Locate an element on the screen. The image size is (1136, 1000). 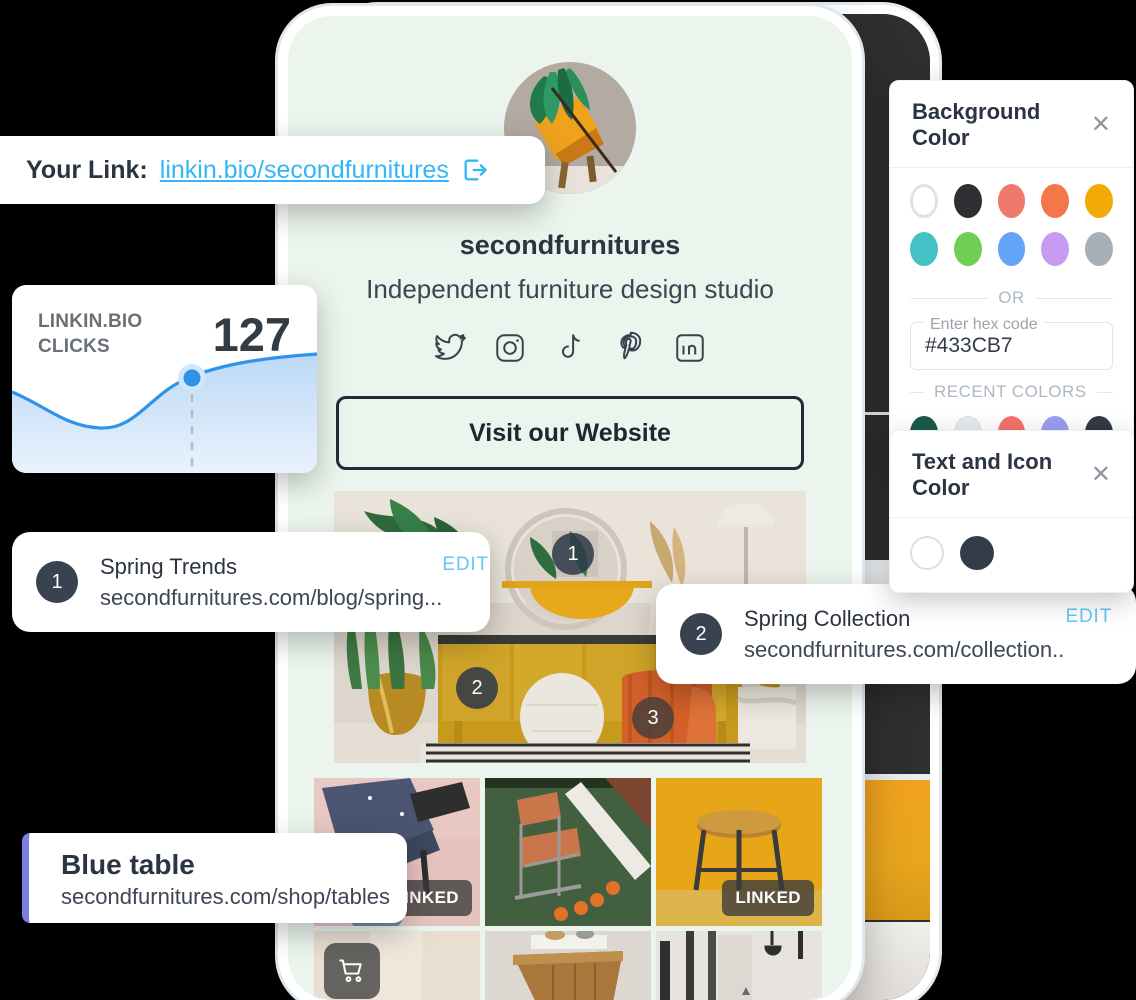
visit-website-button: Visit our Website is located at coordinates (570, 433).